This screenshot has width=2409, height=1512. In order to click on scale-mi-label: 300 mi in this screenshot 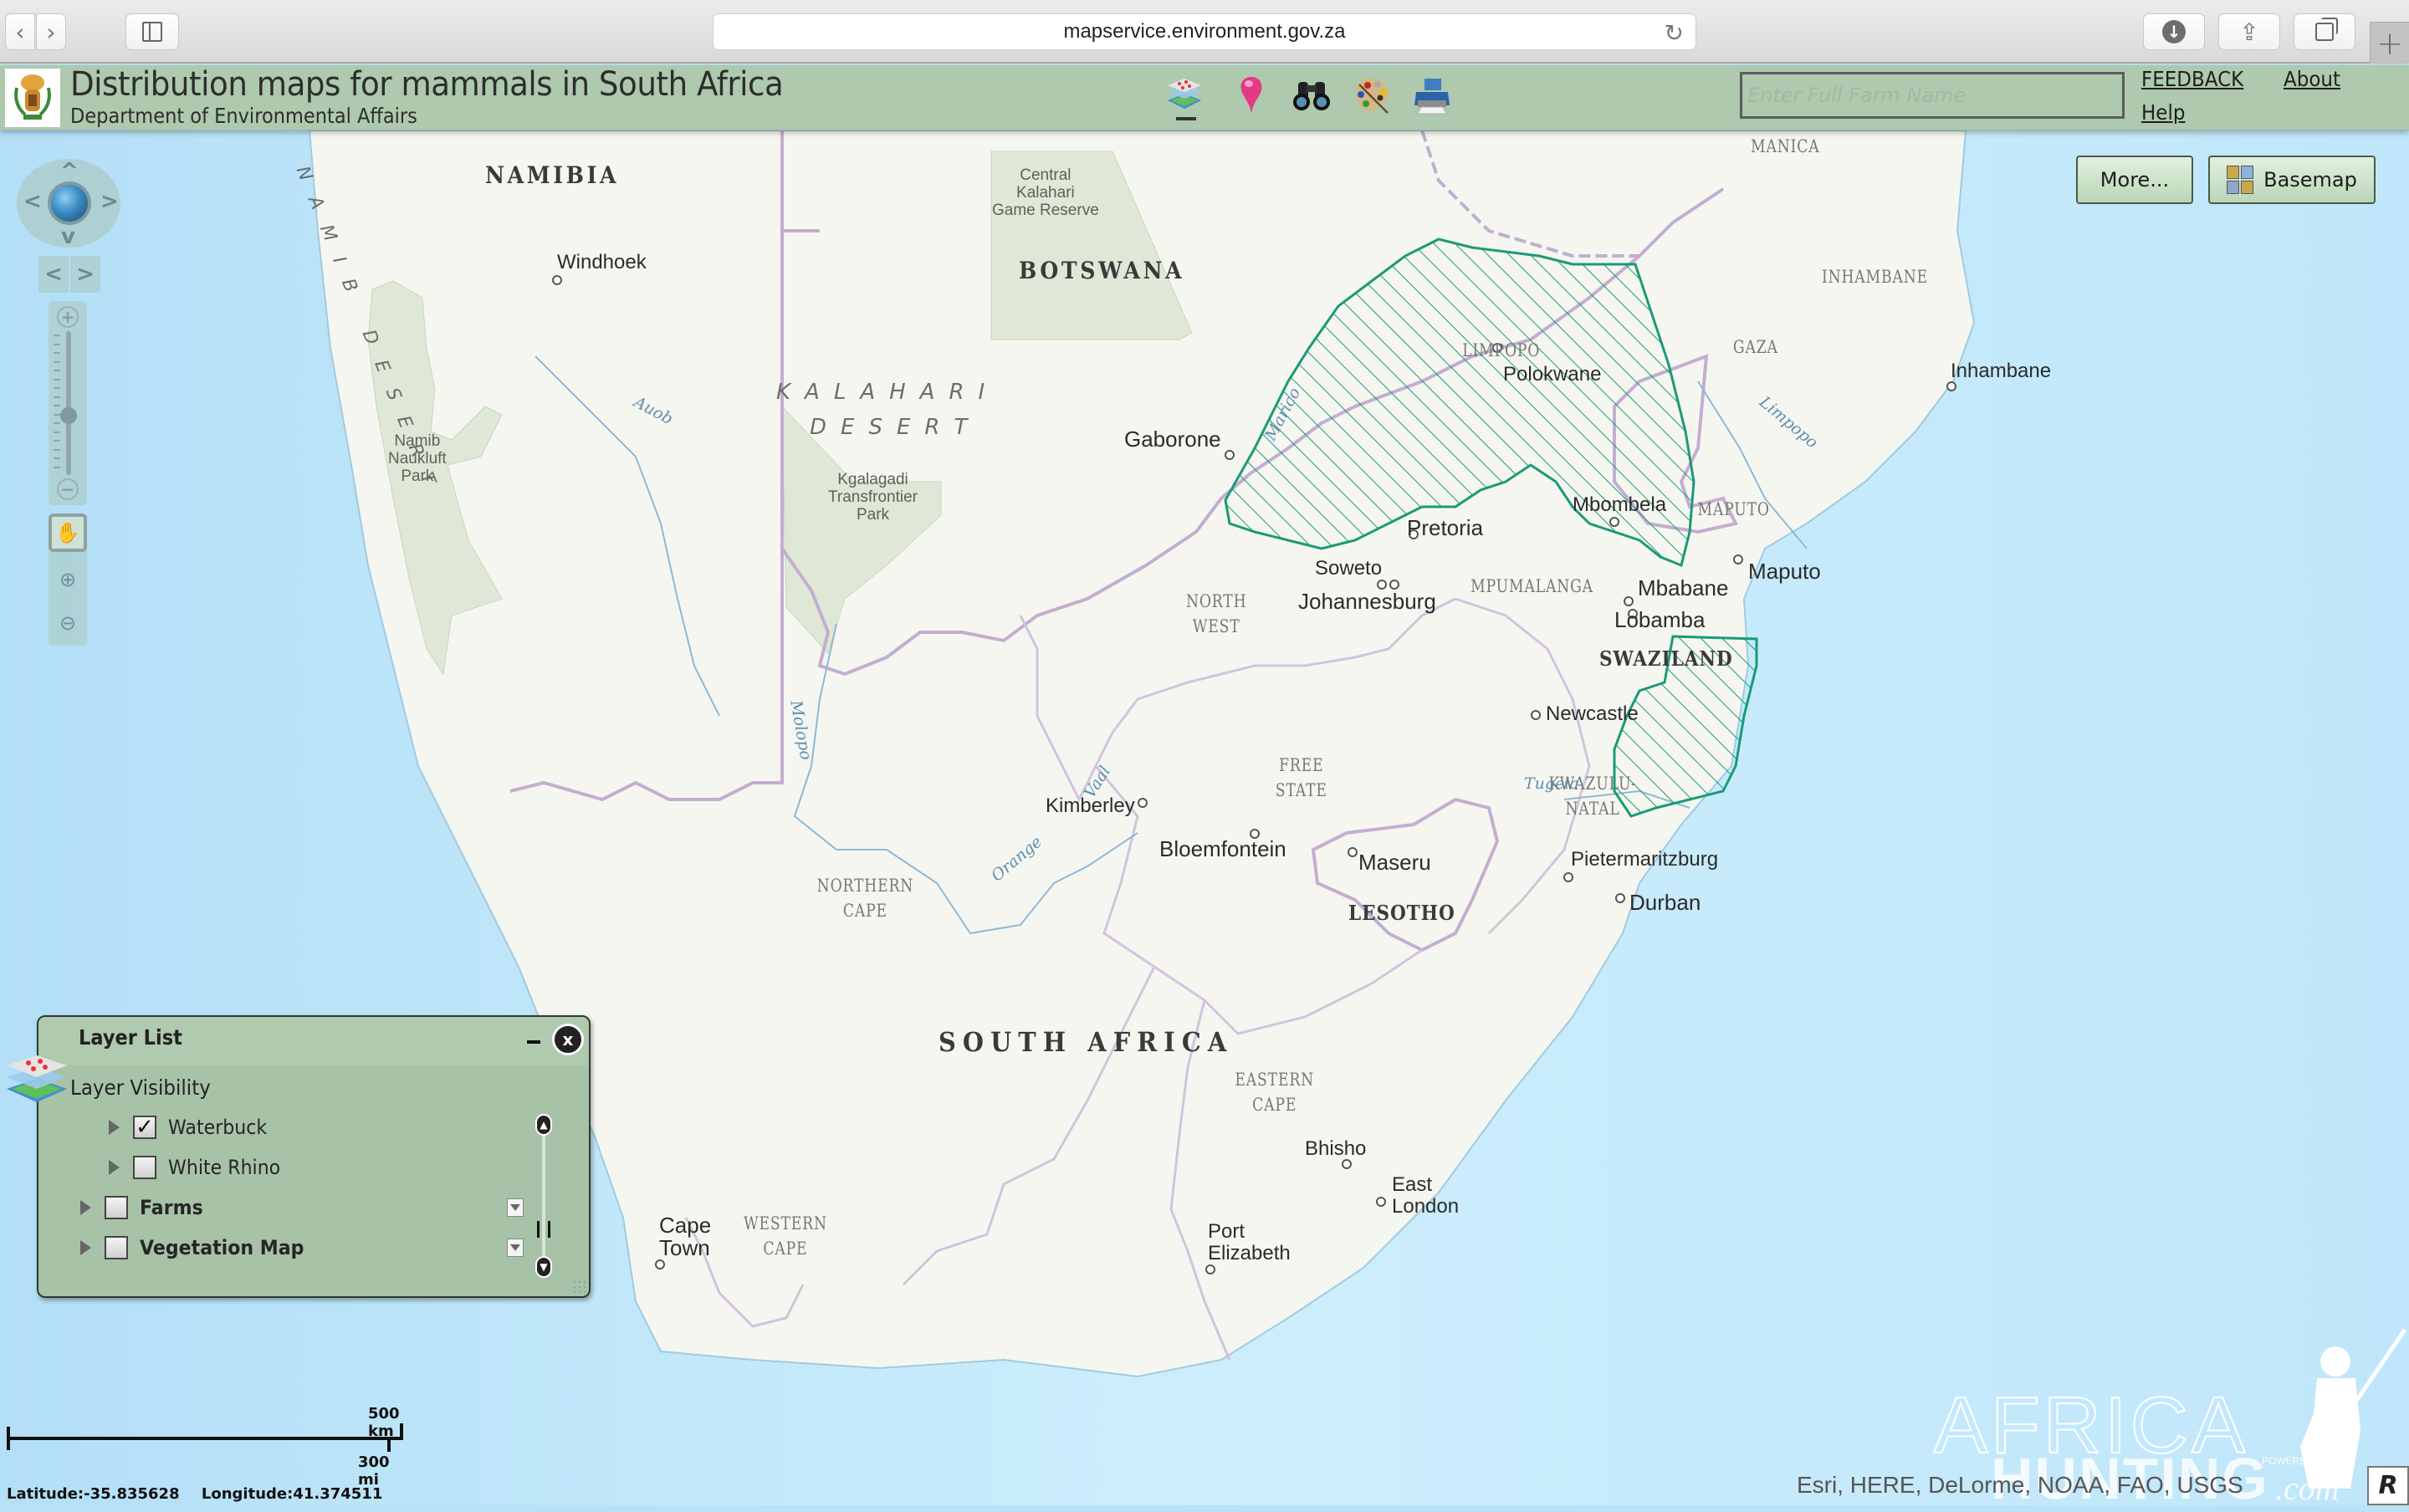, I will do `click(374, 1471)`.